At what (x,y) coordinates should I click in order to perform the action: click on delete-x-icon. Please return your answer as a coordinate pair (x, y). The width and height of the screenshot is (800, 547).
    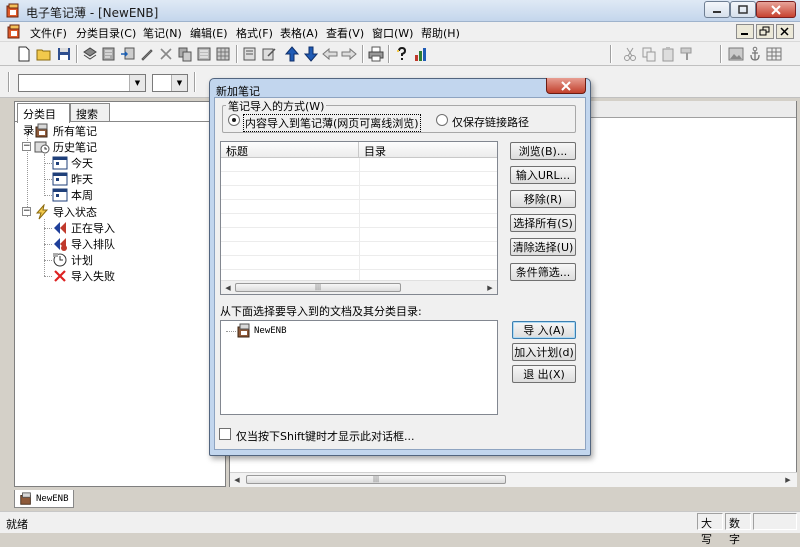
    Looking at the image, I should click on (166, 54).